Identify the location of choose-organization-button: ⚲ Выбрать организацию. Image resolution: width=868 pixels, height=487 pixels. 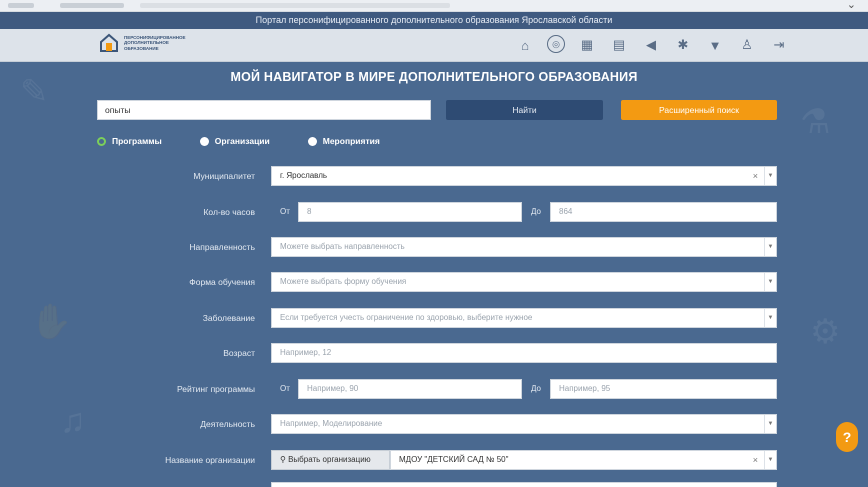
(330, 460).